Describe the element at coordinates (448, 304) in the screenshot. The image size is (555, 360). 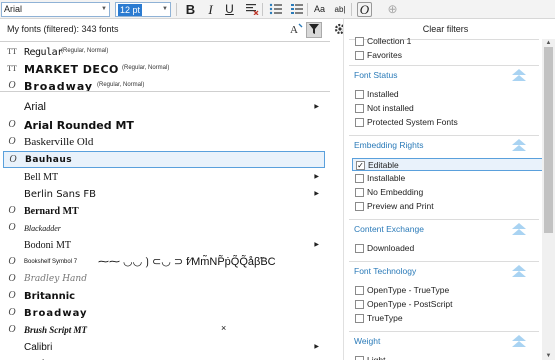
I see `filter-checkbox-row: OpenType - PostScript` at that location.